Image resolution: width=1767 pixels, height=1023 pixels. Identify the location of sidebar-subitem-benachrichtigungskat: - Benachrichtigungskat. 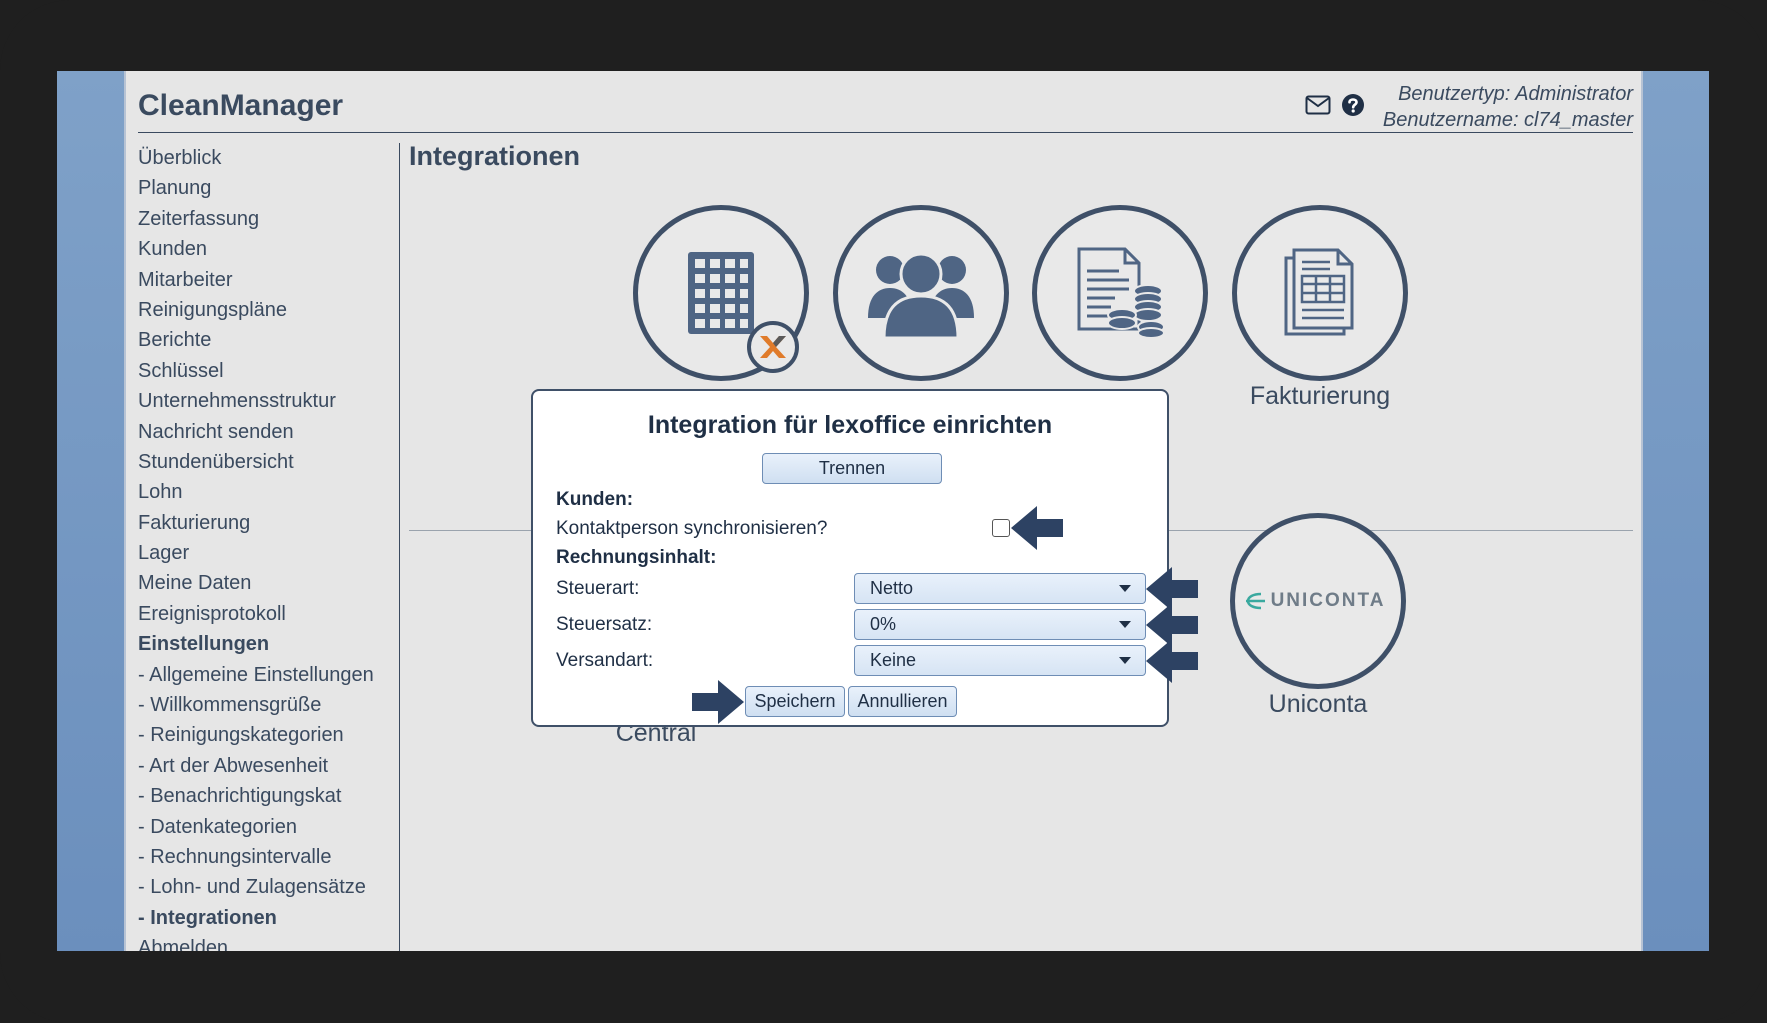
(263, 796).